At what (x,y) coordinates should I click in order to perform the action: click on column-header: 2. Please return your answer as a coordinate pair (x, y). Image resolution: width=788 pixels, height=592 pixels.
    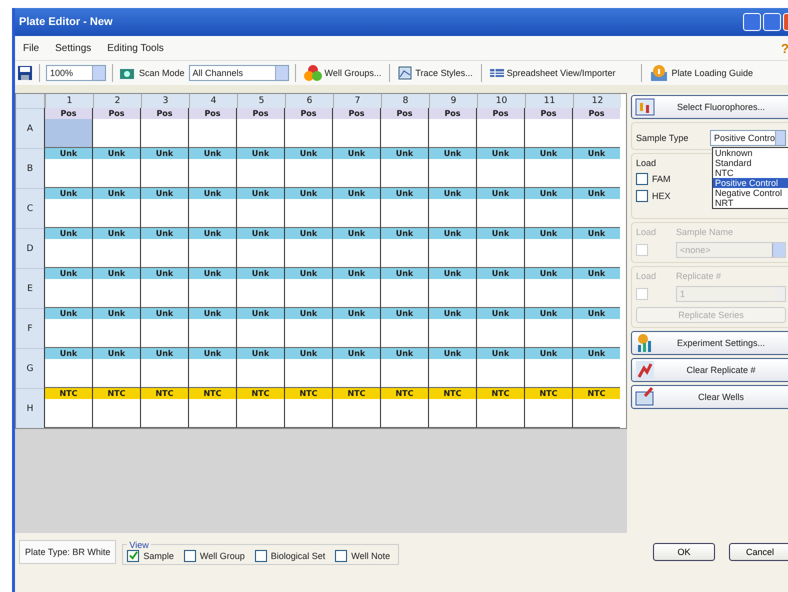
    Looking at the image, I should click on (117, 101).